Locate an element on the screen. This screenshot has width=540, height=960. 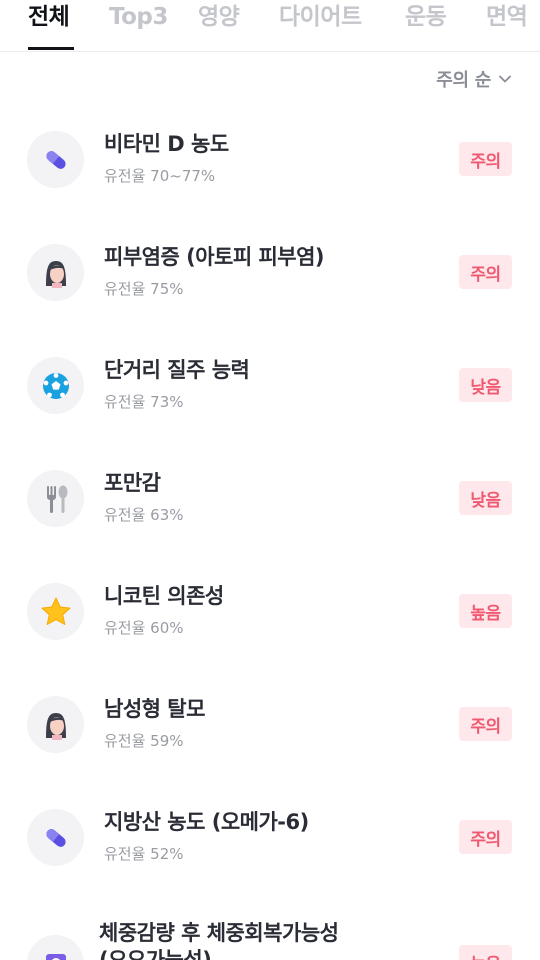
sort-label: 주의 순 is located at coordinates (463, 80).